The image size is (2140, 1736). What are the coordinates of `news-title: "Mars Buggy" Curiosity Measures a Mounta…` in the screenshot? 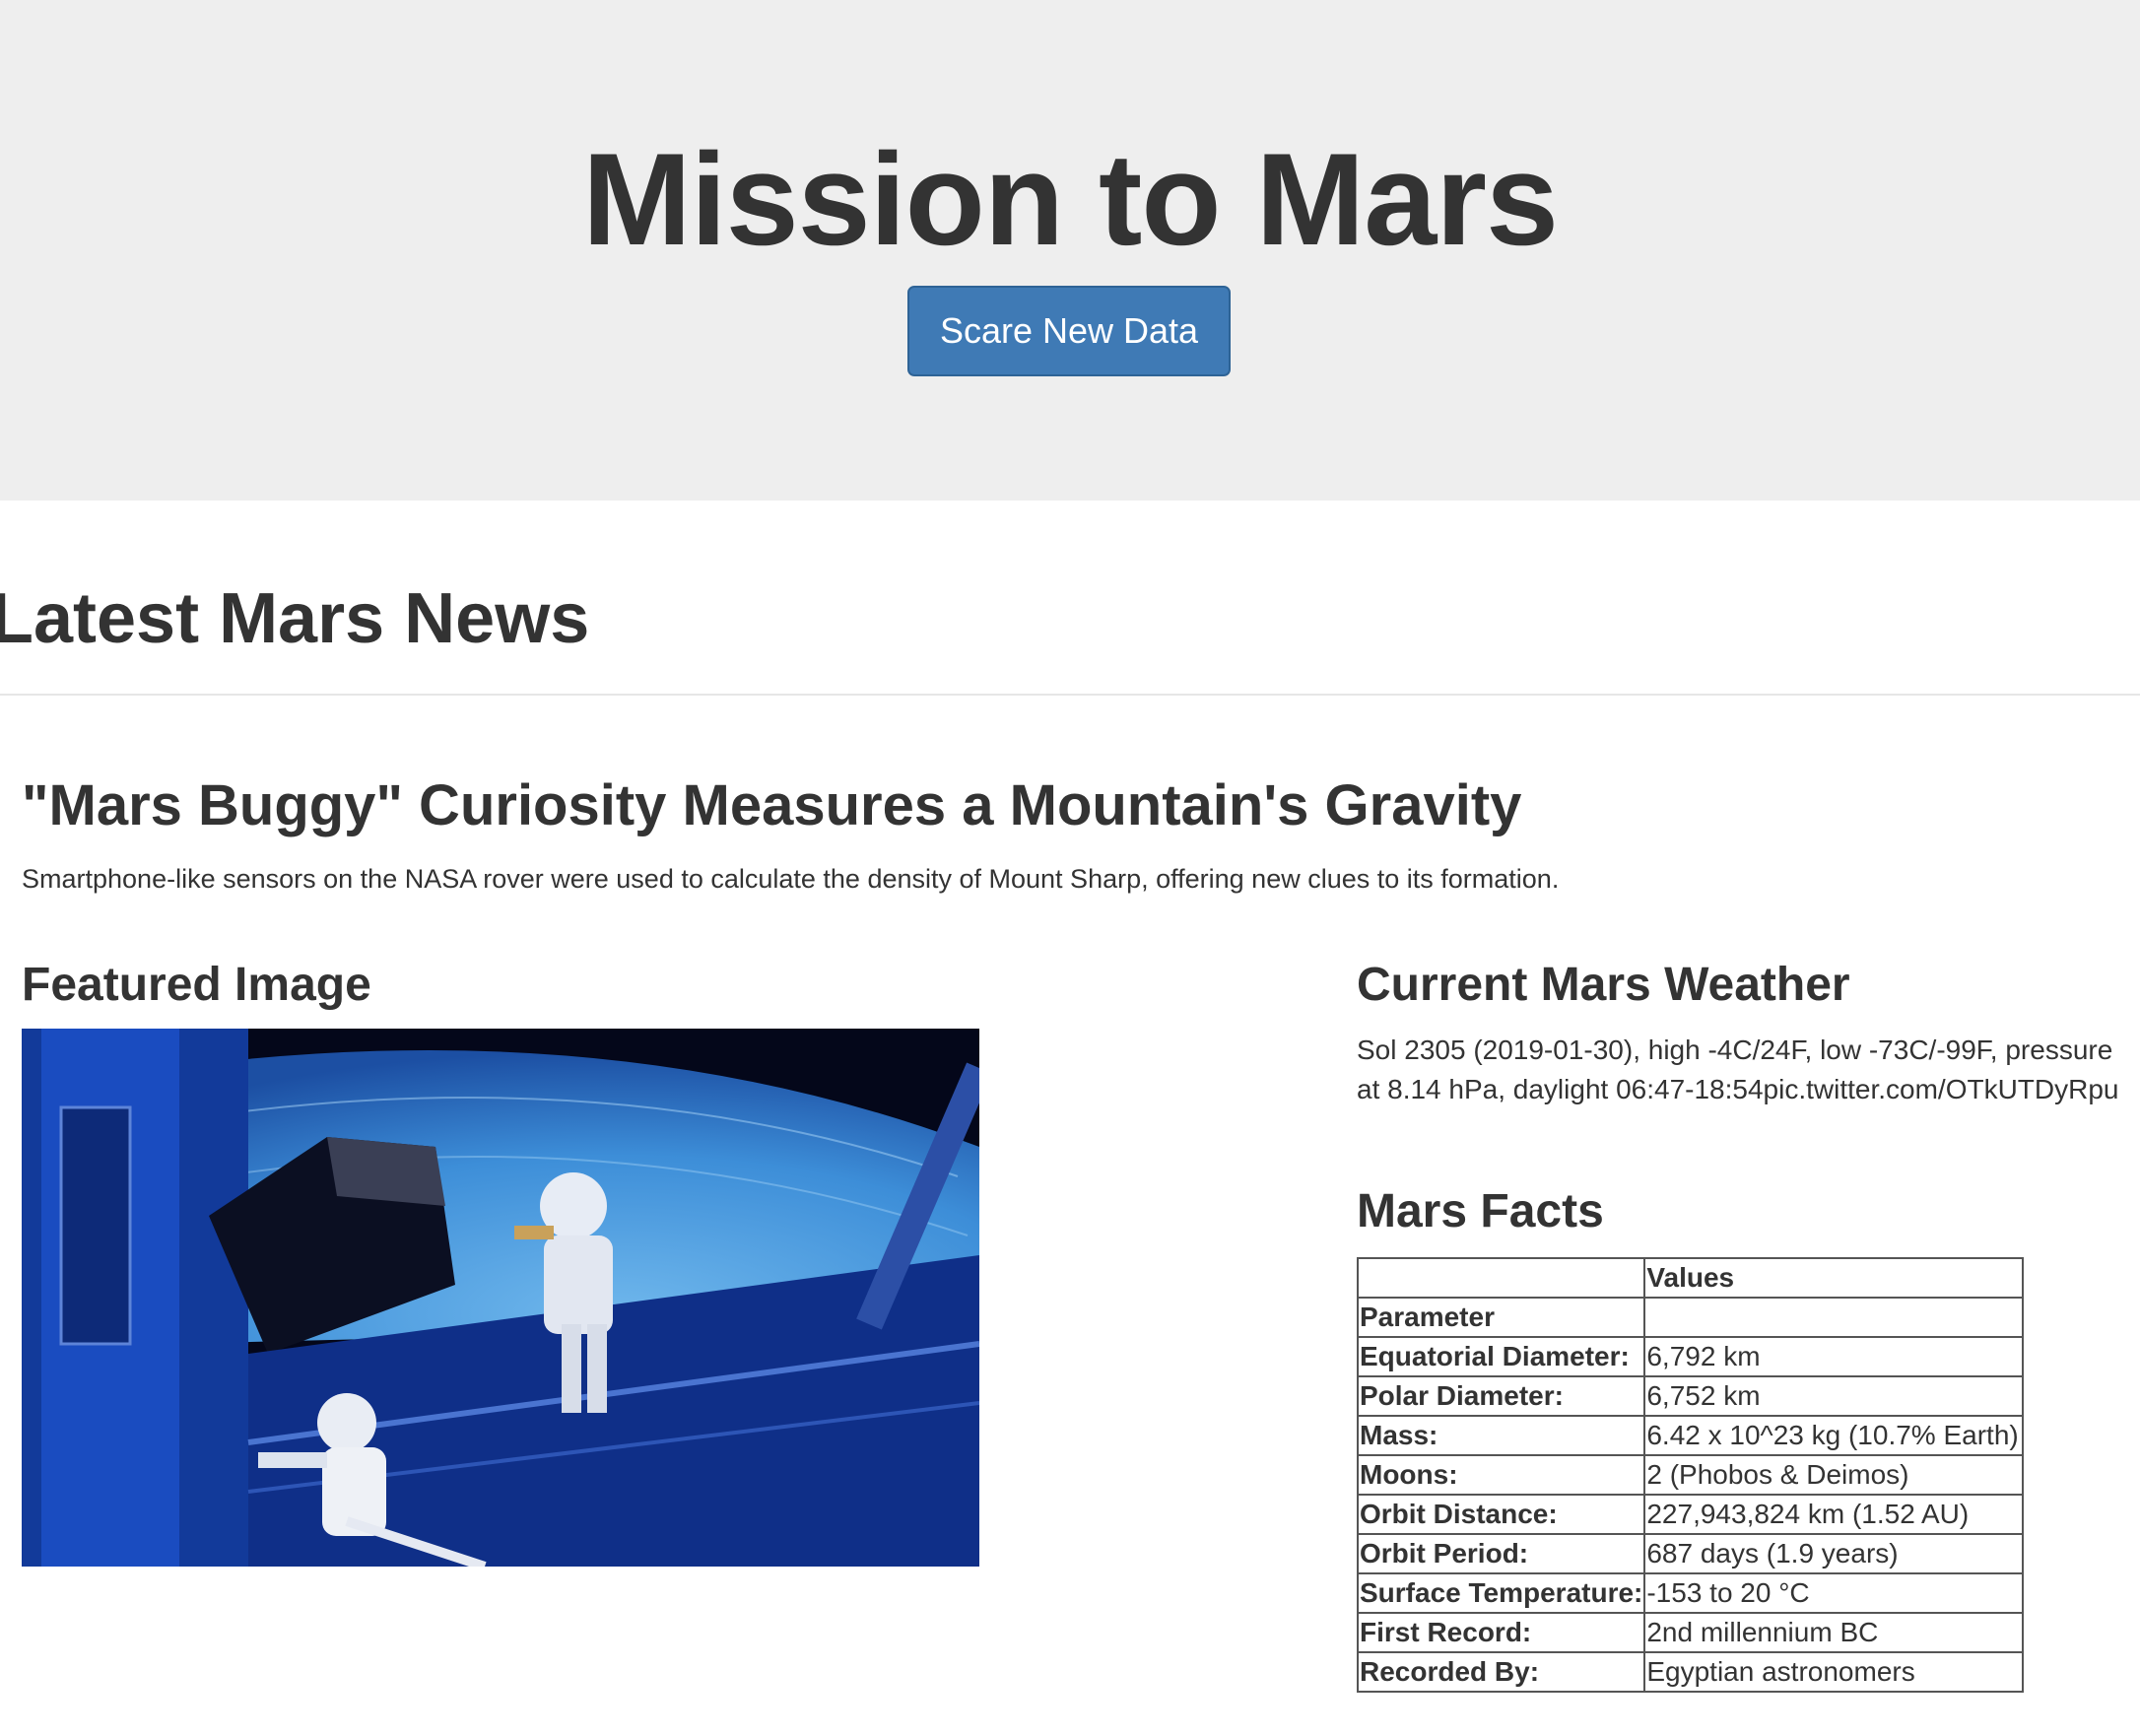 It's located at (772, 805).